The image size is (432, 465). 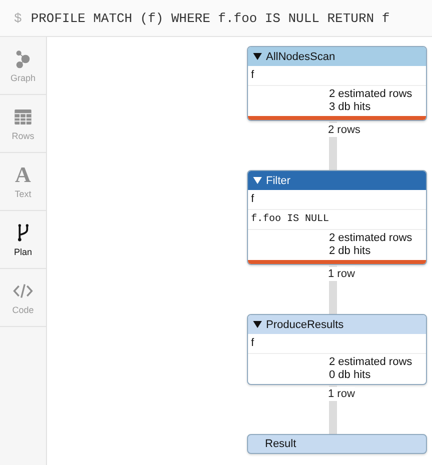 I want to click on operator-card: AllNodesScan f 2 estimated rows 3 db hits, so click(x=337, y=83).